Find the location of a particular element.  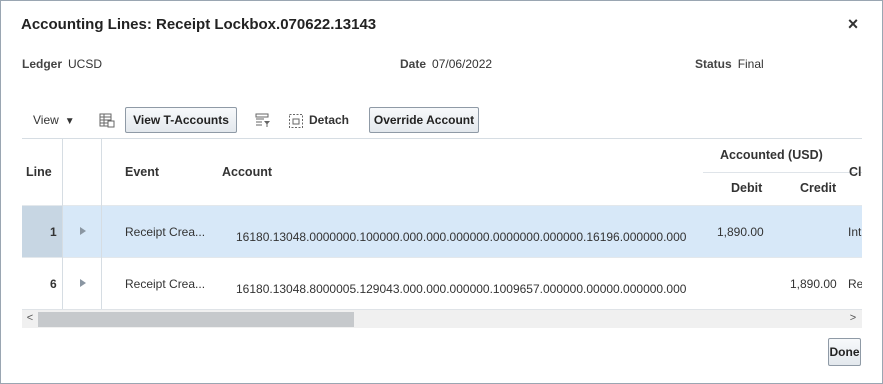

view-t-accounts-label: View T-Accounts is located at coordinates (181, 120).